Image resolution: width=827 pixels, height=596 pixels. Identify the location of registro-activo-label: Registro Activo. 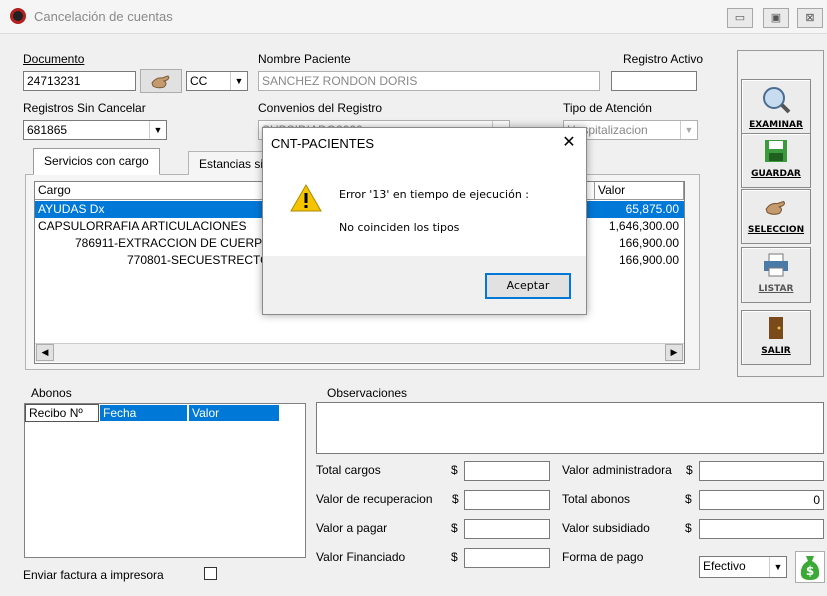
(663, 59).